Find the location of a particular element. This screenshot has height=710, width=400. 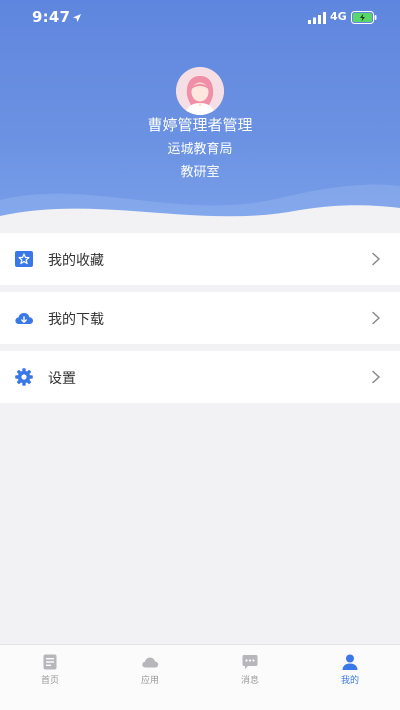

battery-icon is located at coordinates (364, 17).